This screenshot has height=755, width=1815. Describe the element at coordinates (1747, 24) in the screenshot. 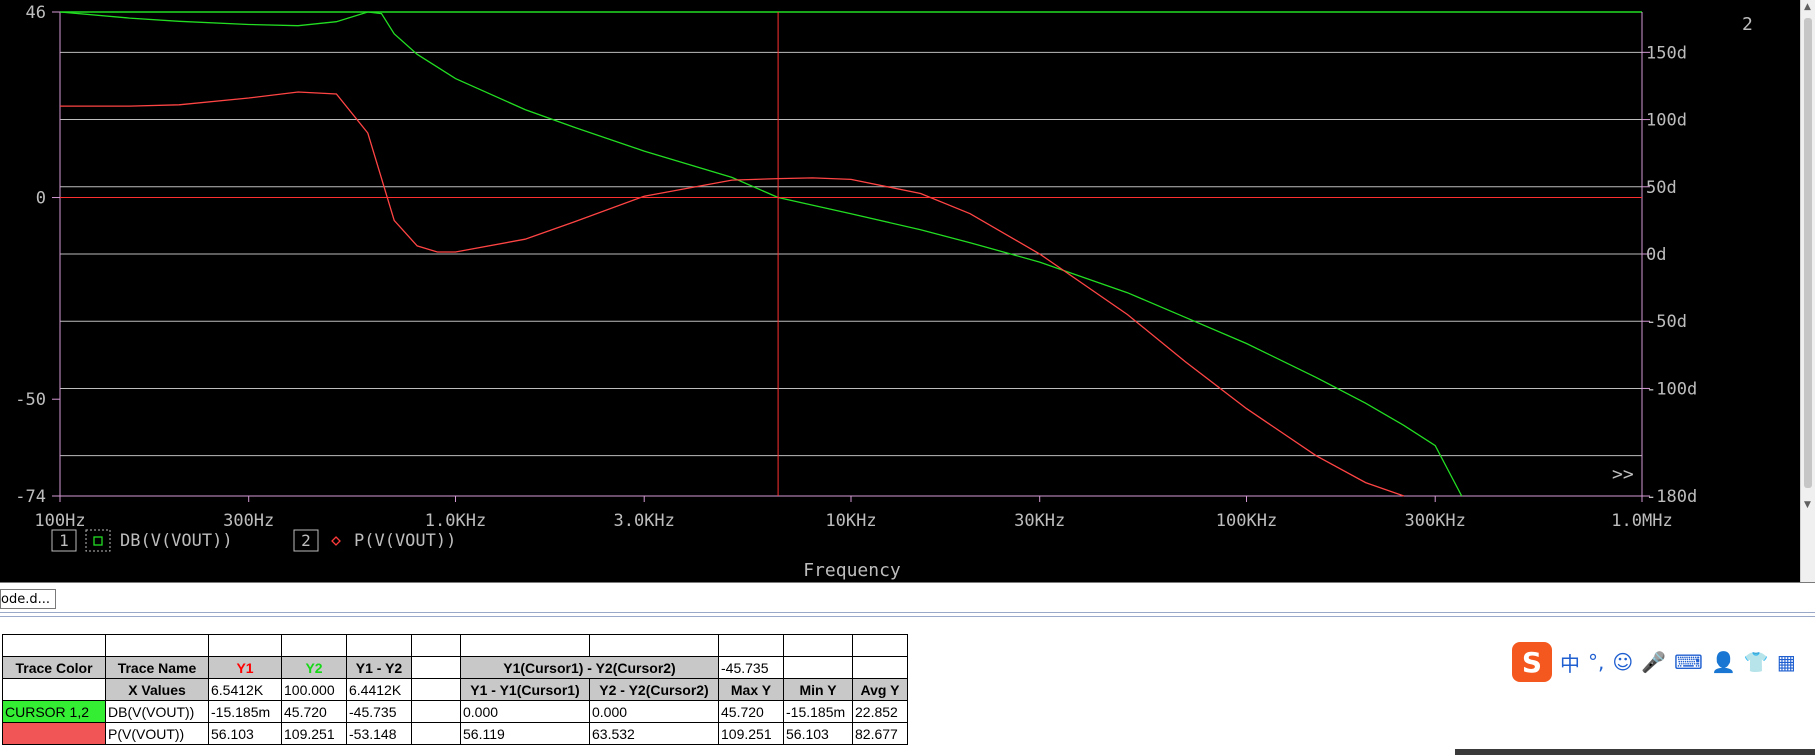

I see `plot-number: 2` at that location.